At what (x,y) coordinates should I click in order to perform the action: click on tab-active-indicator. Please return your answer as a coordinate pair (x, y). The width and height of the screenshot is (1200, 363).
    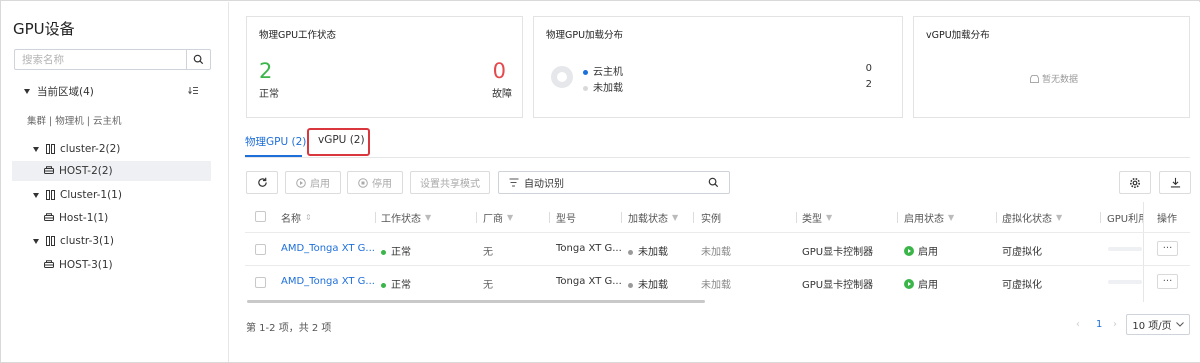
    Looking at the image, I should click on (273, 156).